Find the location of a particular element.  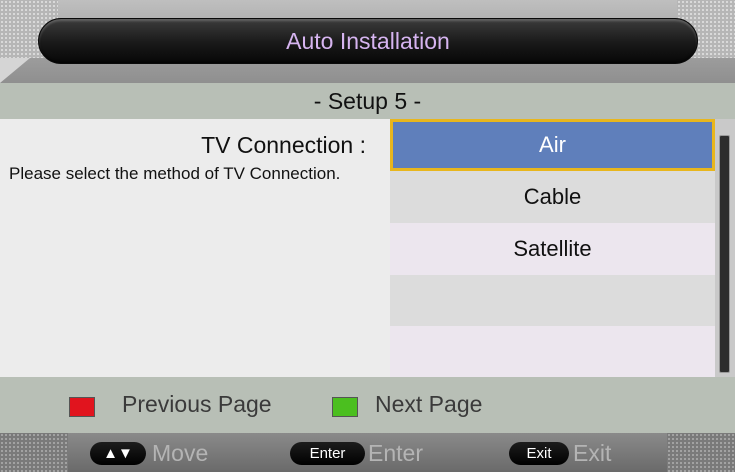

scrollbar-thumb is located at coordinates (724, 254).